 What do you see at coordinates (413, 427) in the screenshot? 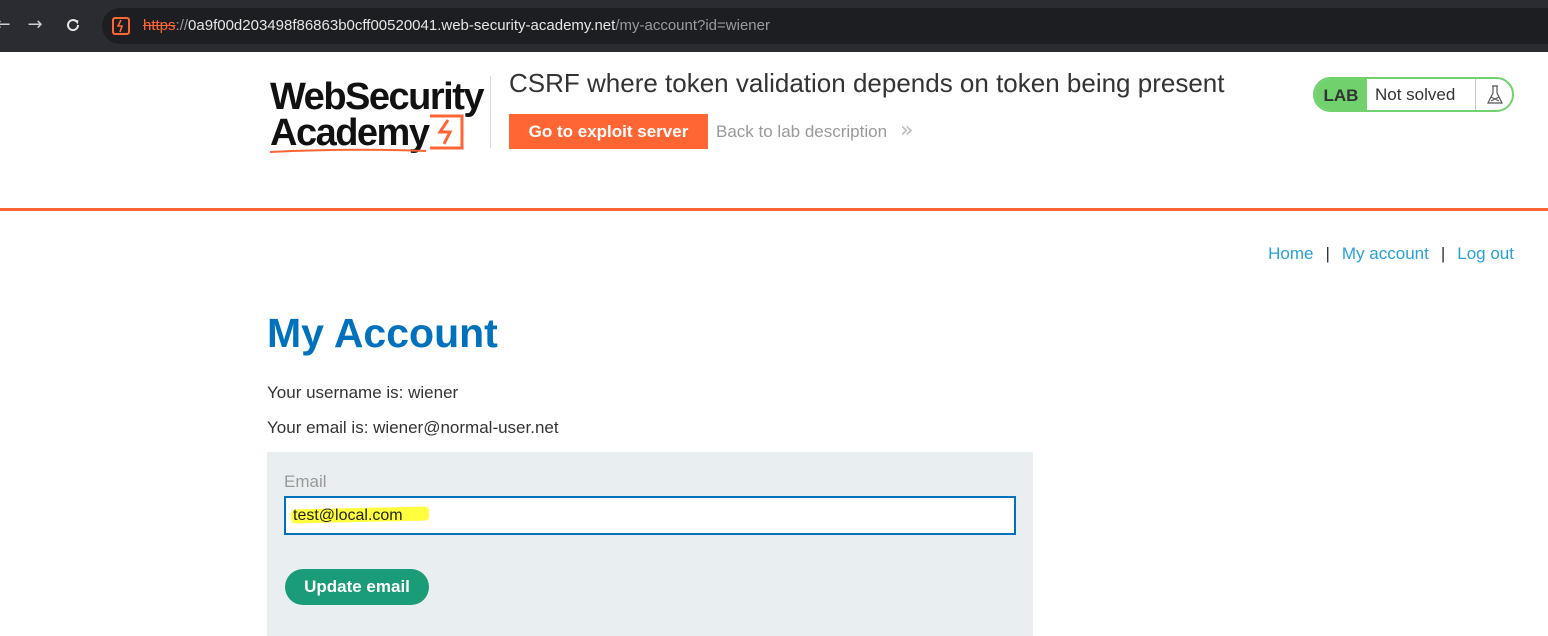
I see `email-info: Your email is: wiener@normal-user.net` at bounding box center [413, 427].